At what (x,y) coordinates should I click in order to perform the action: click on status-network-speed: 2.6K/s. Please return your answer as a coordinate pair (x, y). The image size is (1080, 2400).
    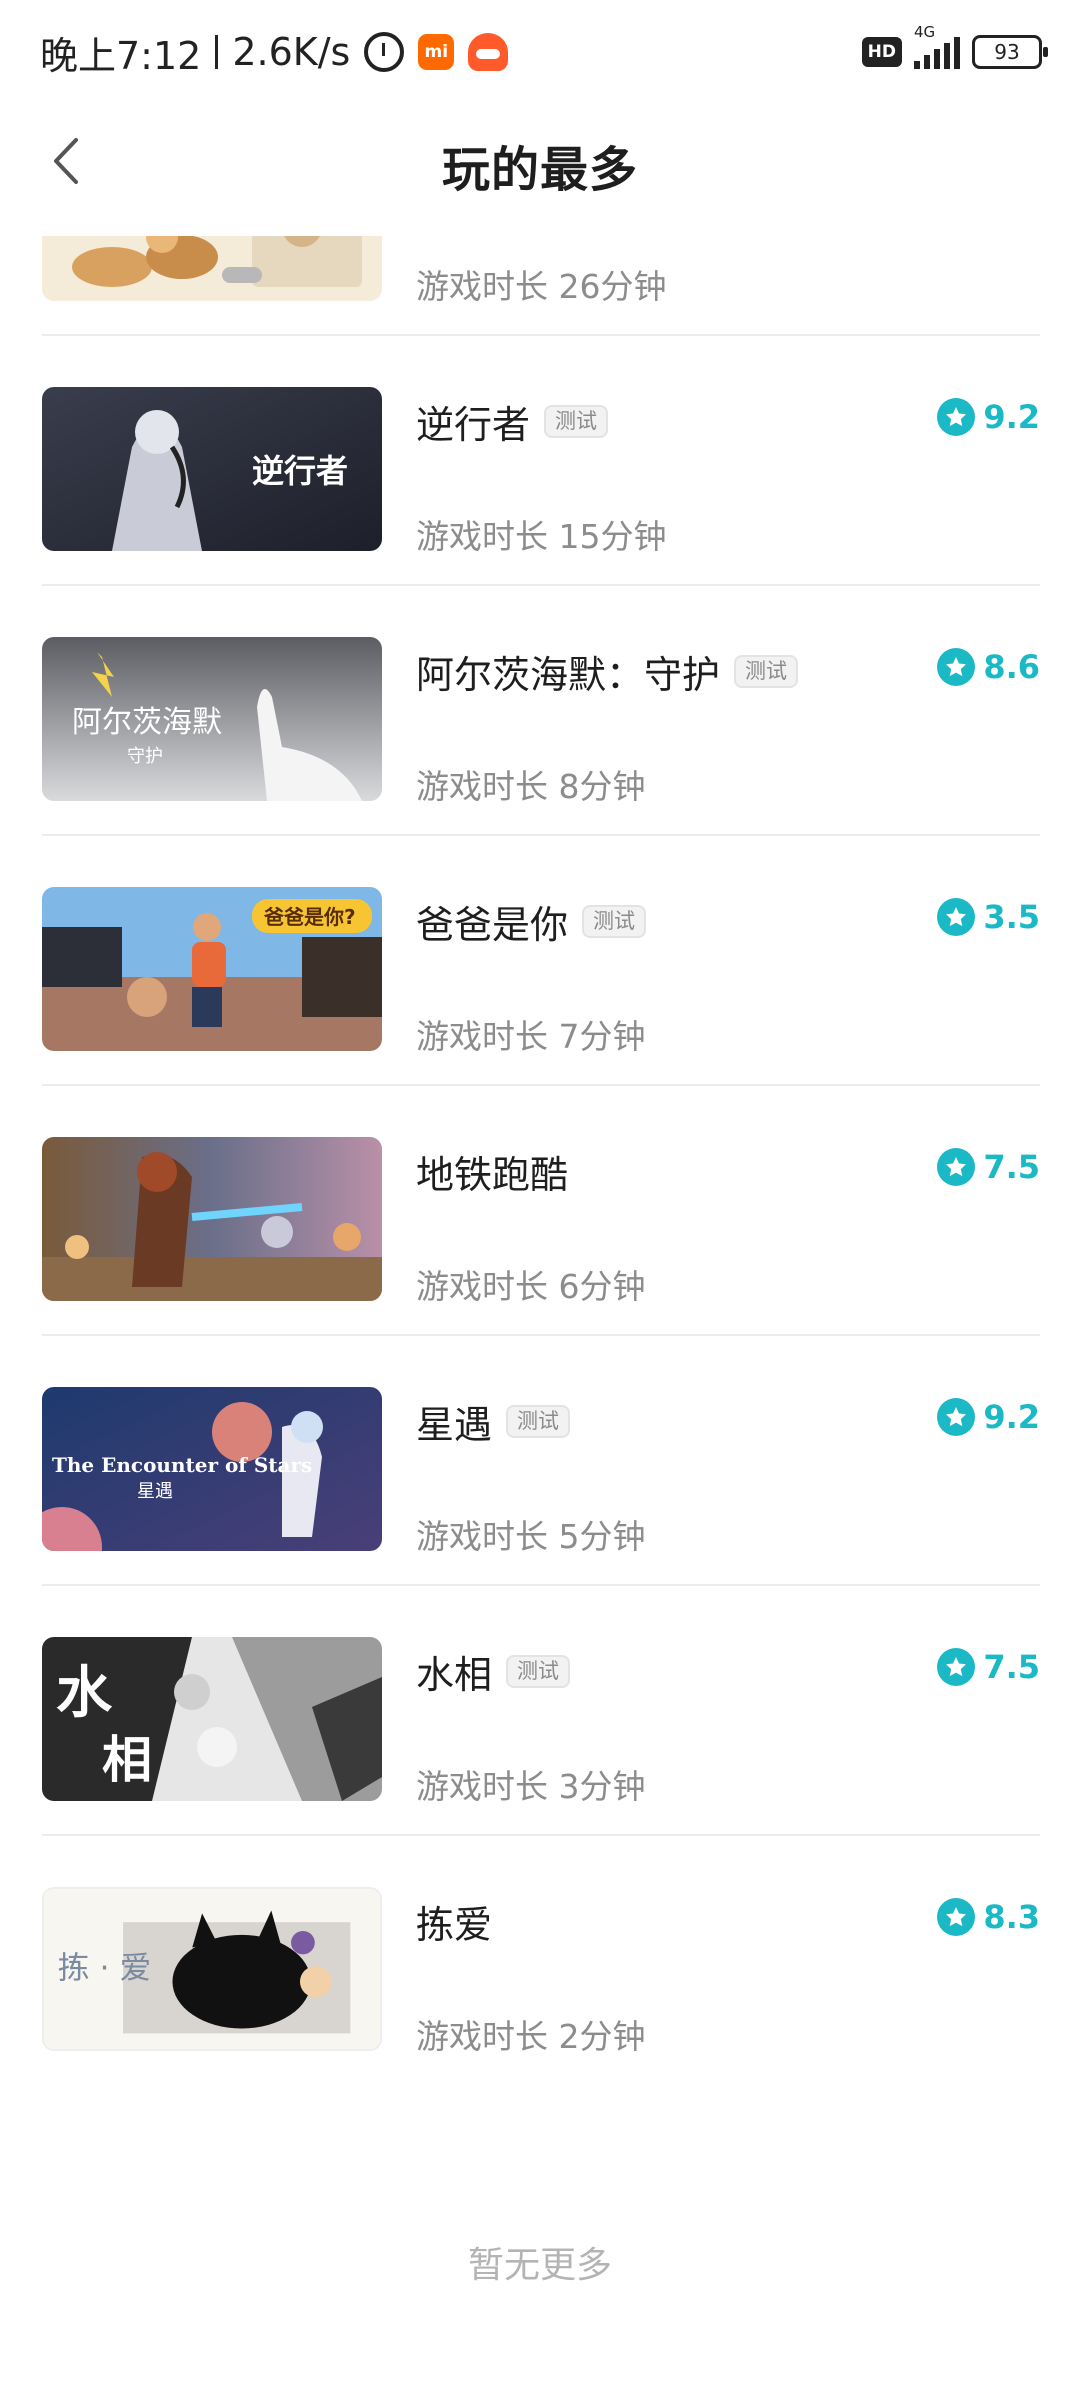
    Looking at the image, I should click on (291, 52).